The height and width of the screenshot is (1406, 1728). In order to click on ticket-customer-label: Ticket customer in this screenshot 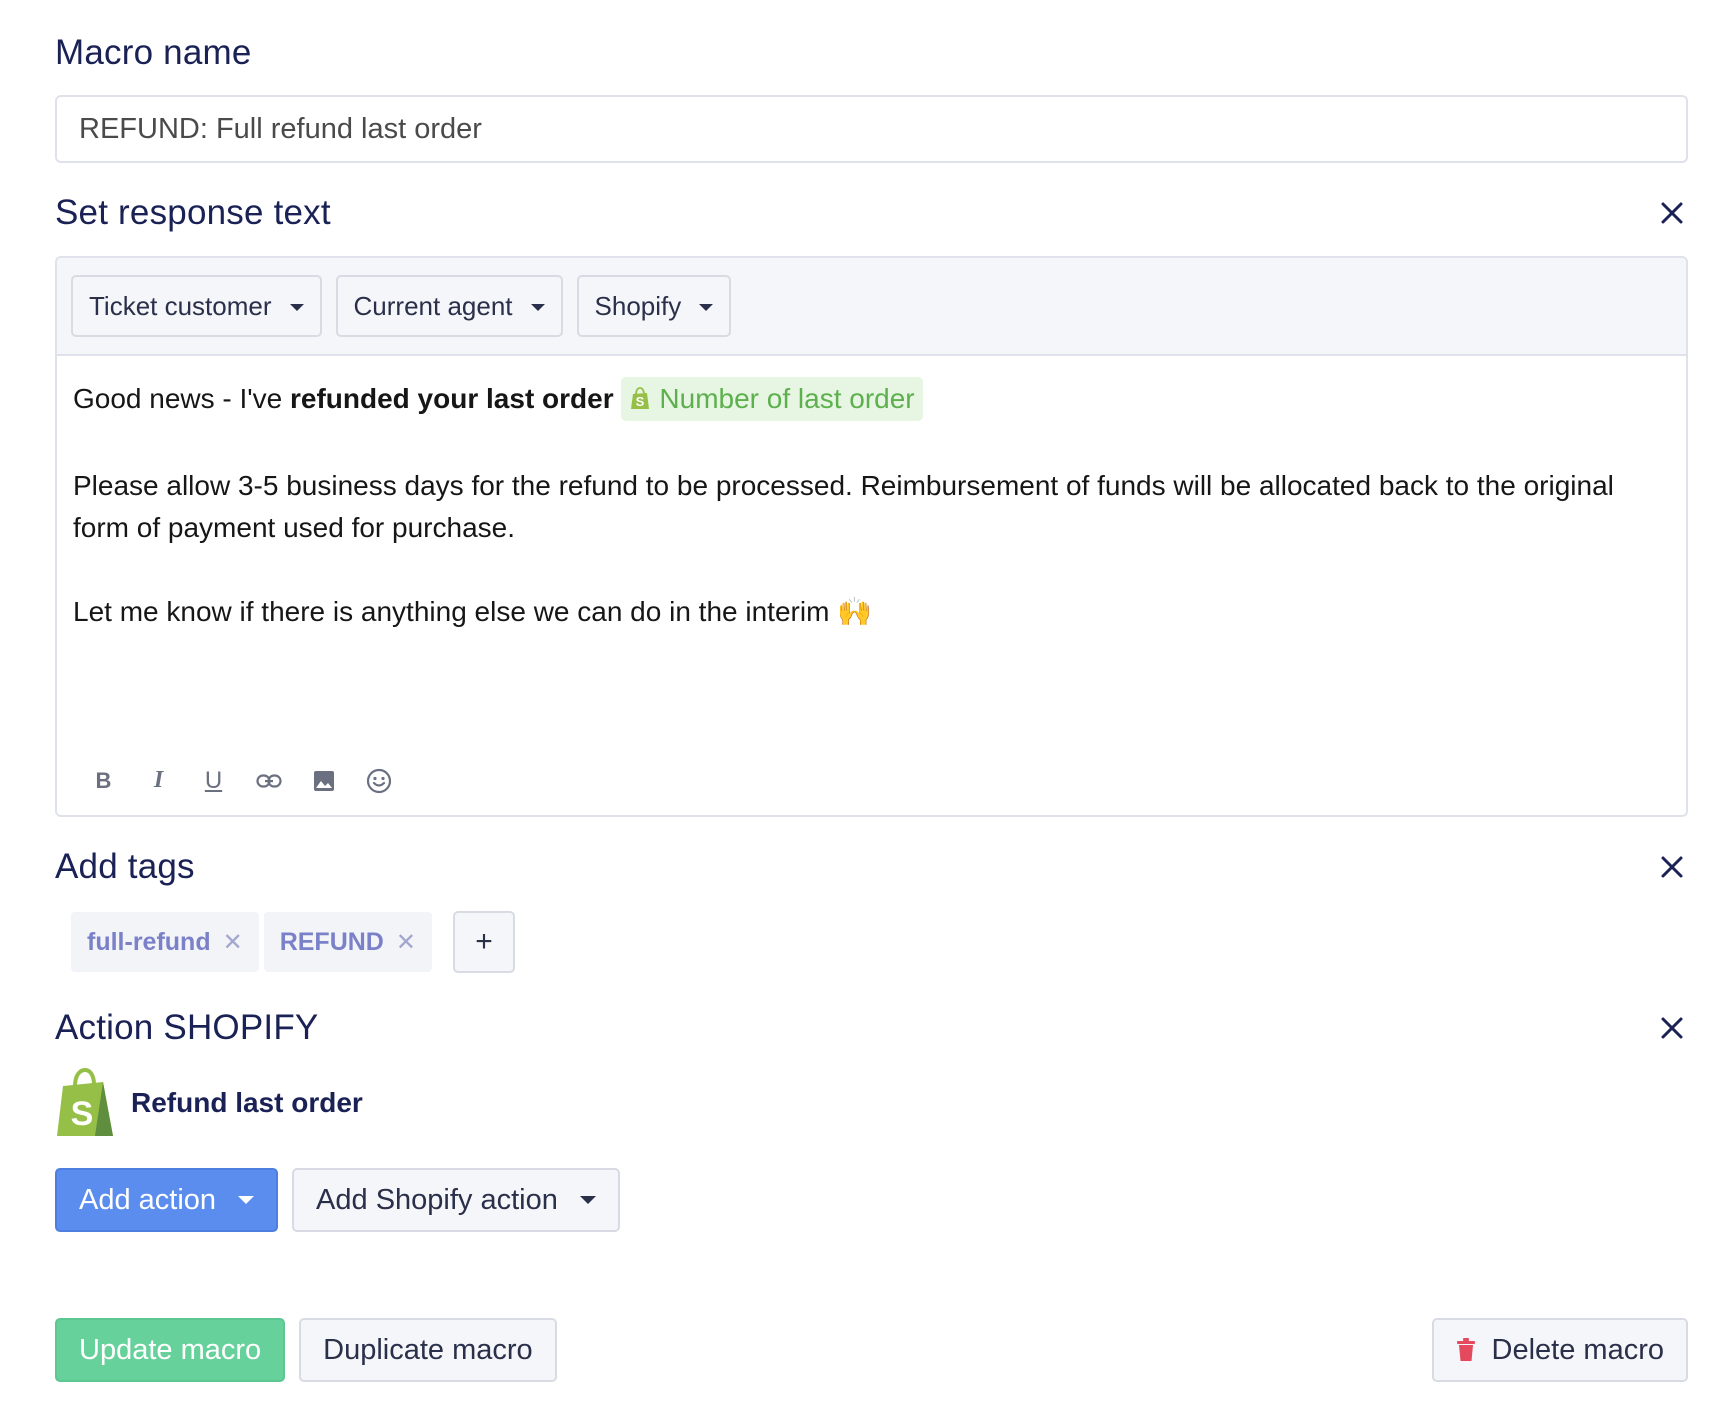, I will do `click(180, 305)`.